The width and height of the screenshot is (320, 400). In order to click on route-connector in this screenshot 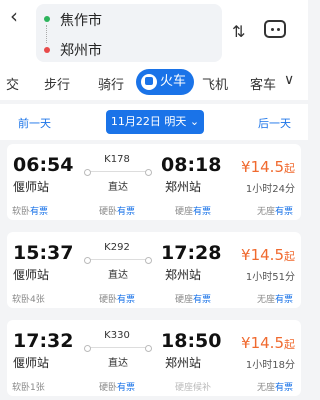, I will do `click(47, 34)`.